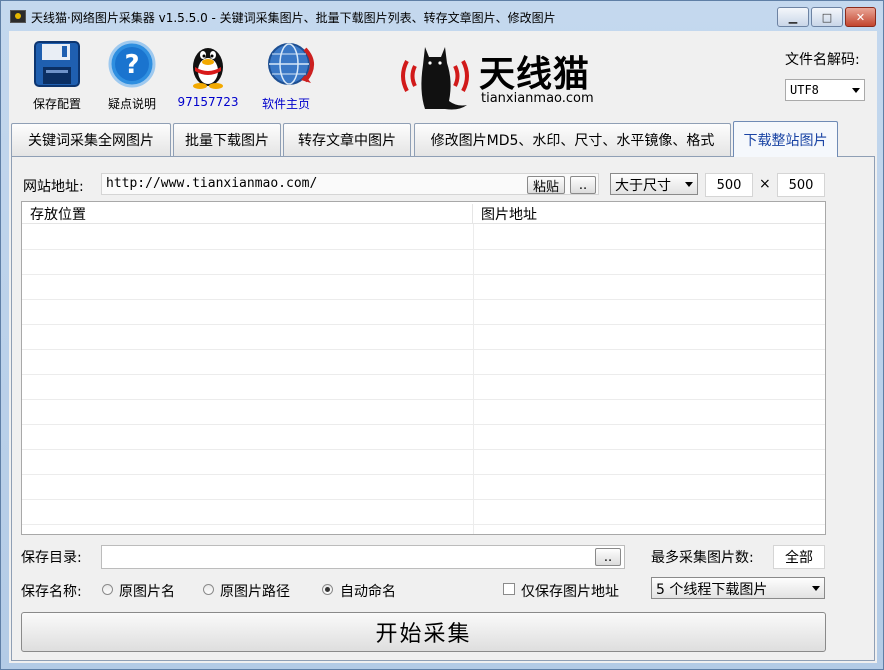 The image size is (884, 670). What do you see at coordinates (712, 590) in the screenshot?
I see `thread-count-value: 5 个线程下载图片` at bounding box center [712, 590].